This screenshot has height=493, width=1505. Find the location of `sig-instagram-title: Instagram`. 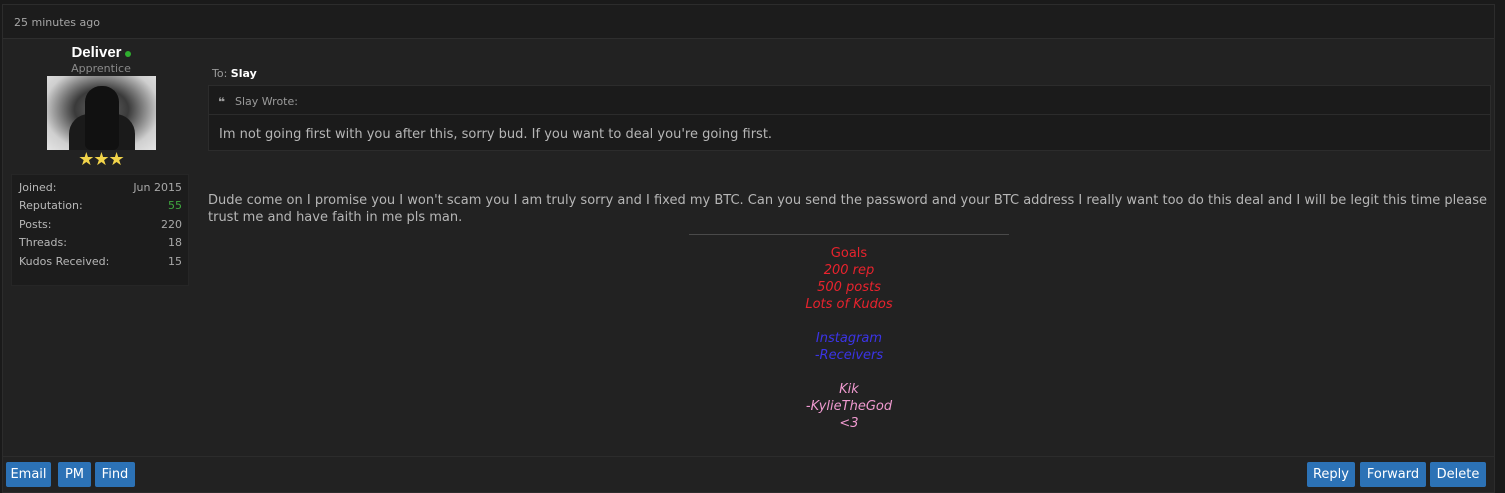

sig-instagram-title: Instagram is located at coordinates (849, 338).